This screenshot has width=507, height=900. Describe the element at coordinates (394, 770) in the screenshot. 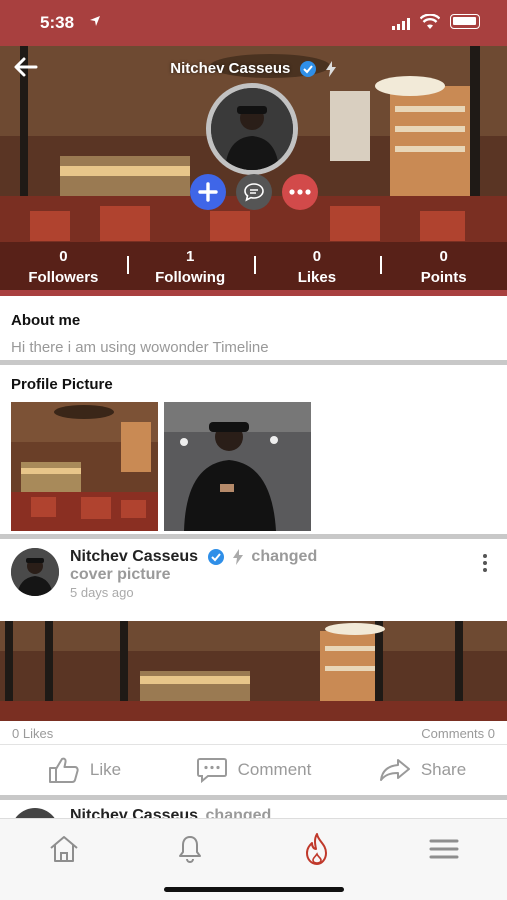

I see `share-arrow-icon` at that location.